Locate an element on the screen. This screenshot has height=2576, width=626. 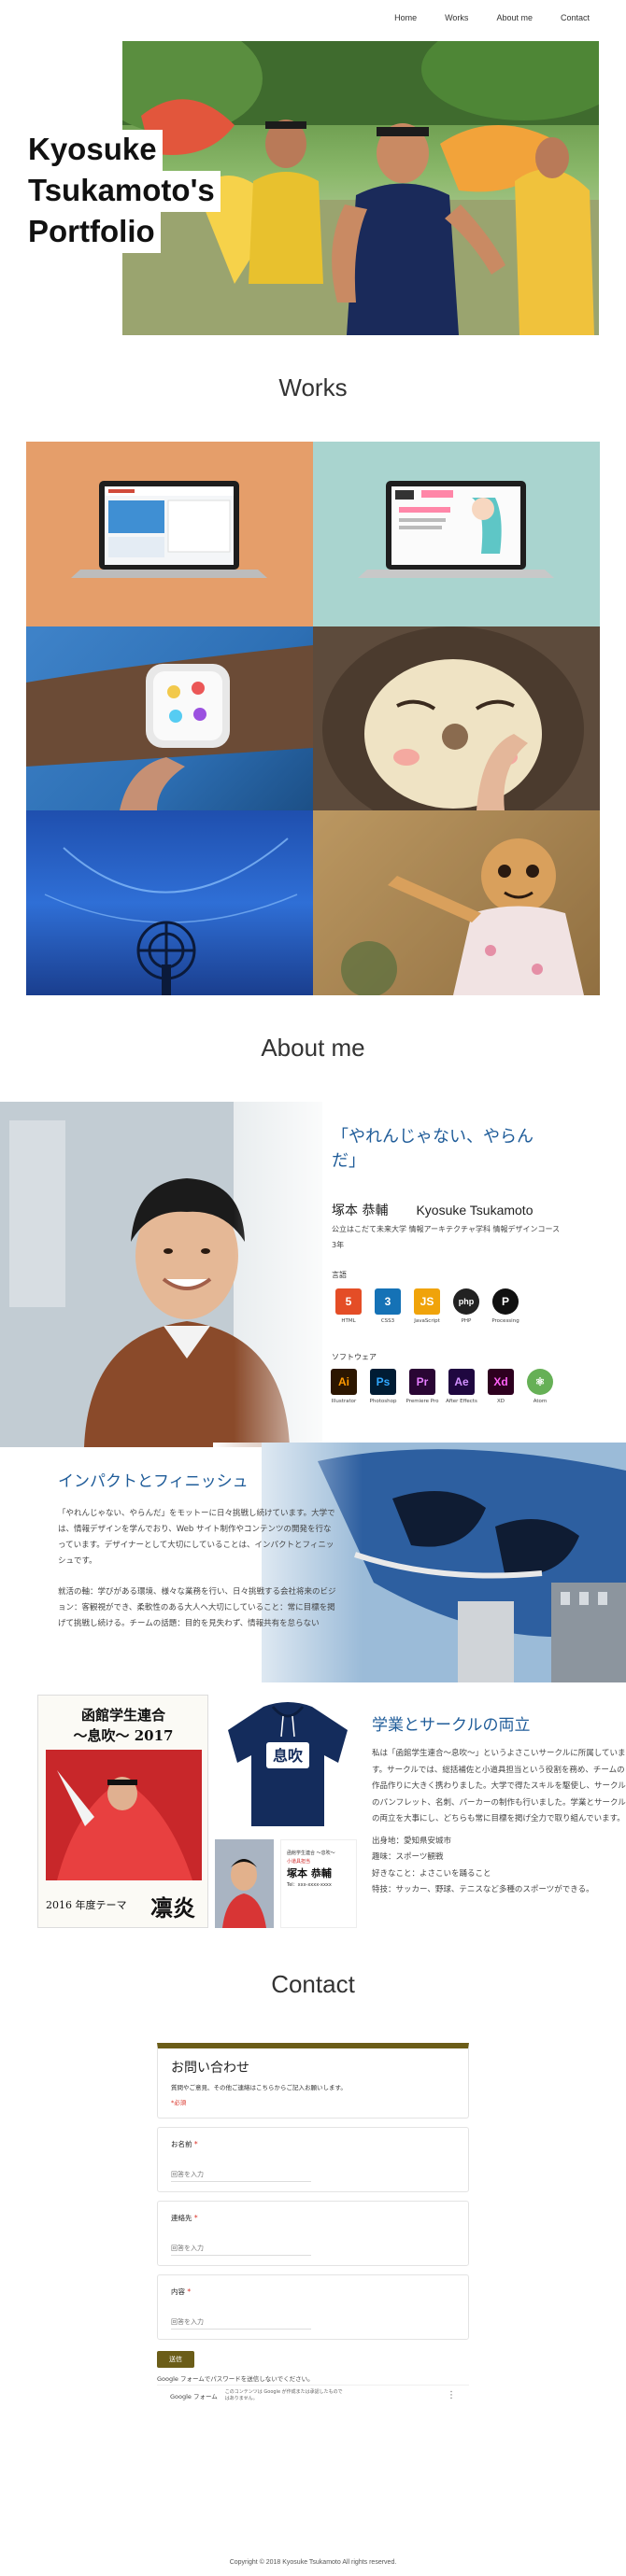
nav-contact: Contact is located at coordinates (575, 17).